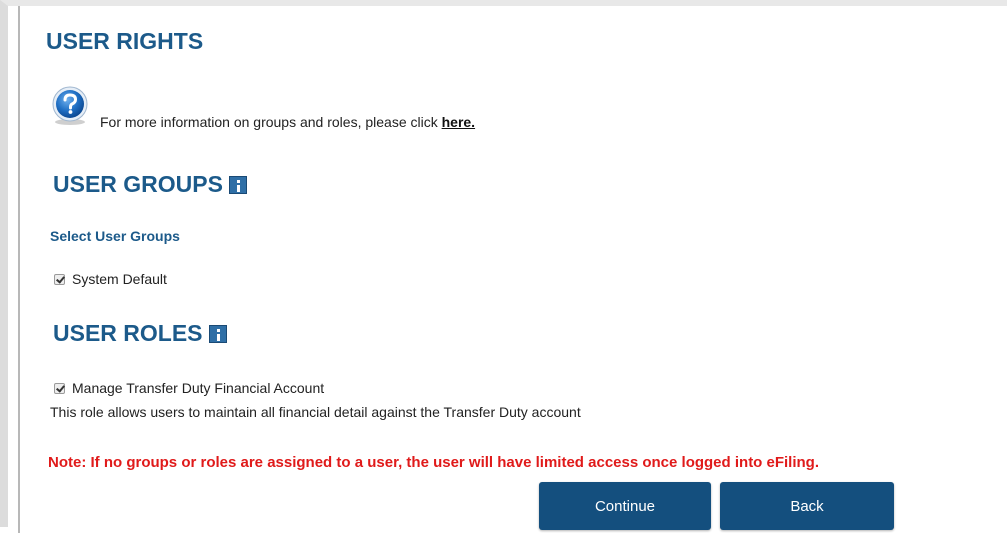 The height and width of the screenshot is (533, 1007). I want to click on role-item-manage-transfer-duty: Manage Transfer Duty Financial Account, so click(189, 388).